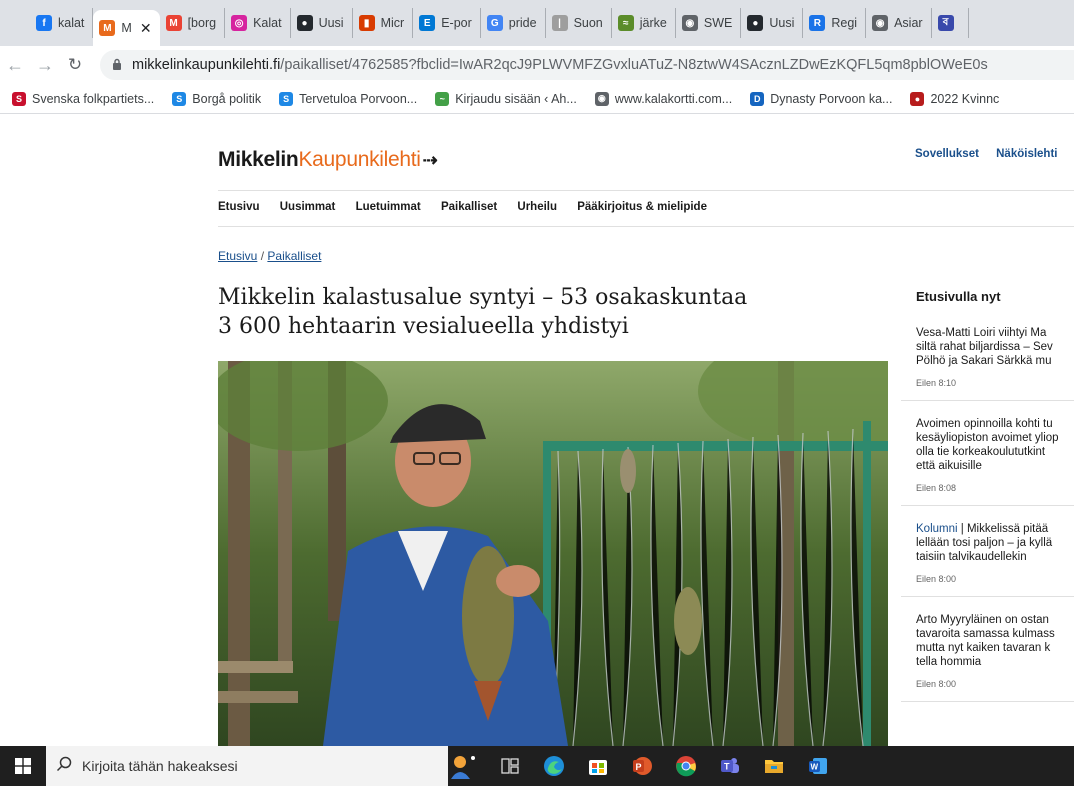  Describe the element at coordinates (987, 438) in the screenshot. I see `sidebar-article-line: kesäyliopiston avoimet yliop` at that location.